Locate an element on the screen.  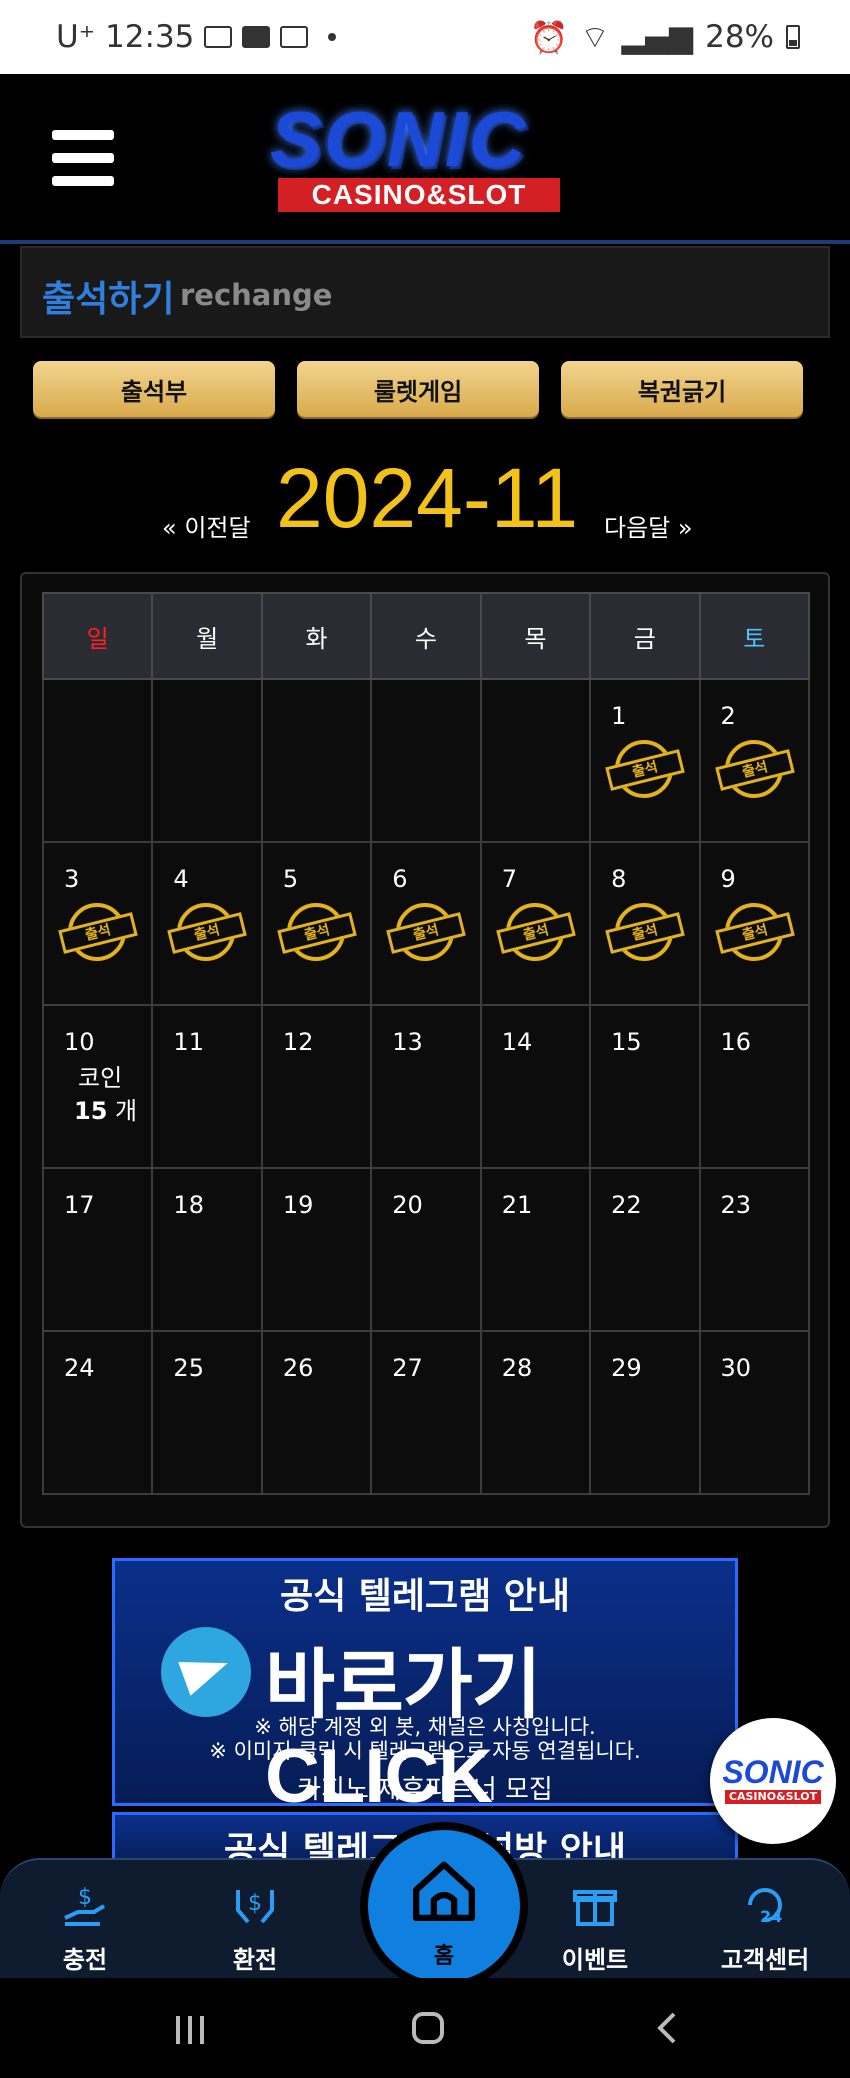
home-icon is located at coordinates (444, 1891).